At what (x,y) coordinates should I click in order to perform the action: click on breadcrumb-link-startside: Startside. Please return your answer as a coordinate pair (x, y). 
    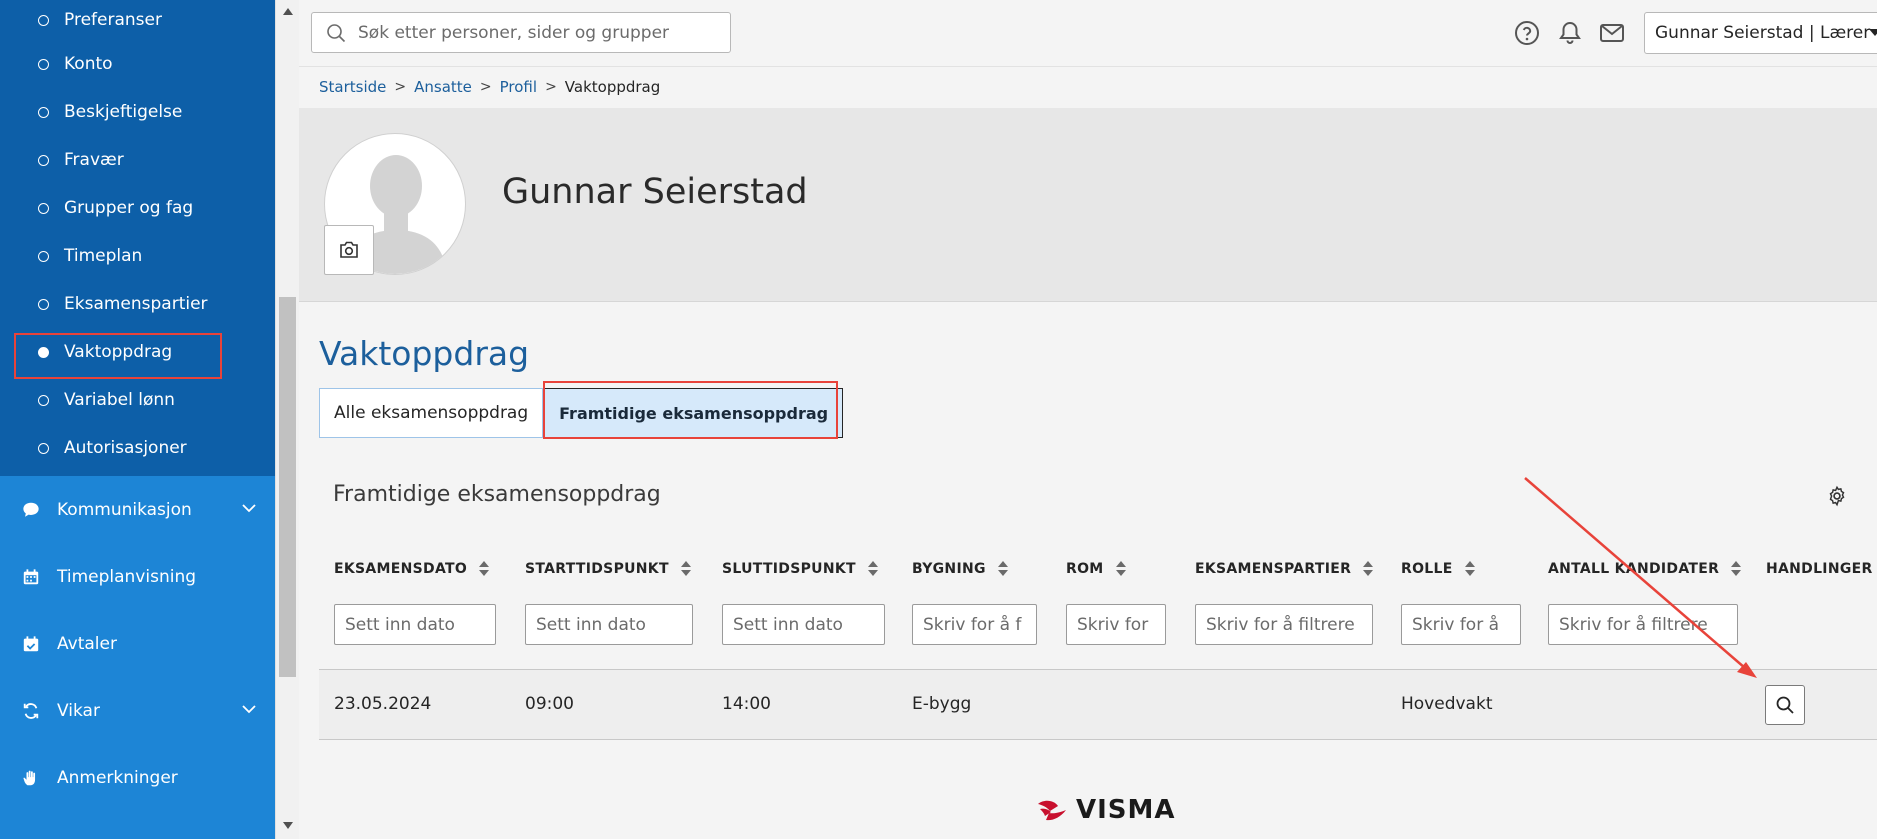
    Looking at the image, I should click on (352, 87).